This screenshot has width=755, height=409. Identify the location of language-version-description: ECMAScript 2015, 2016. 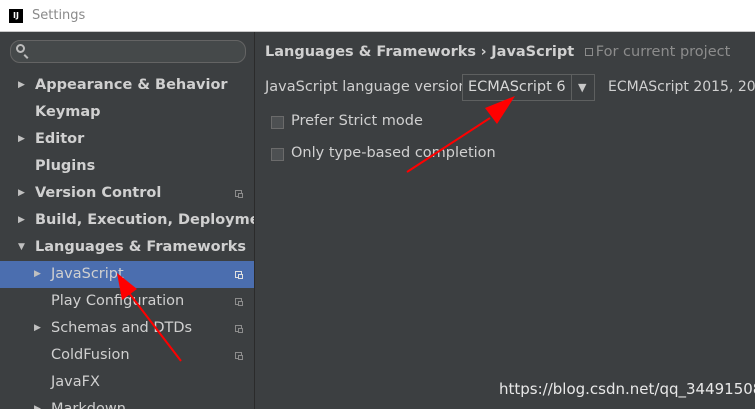
(681, 87).